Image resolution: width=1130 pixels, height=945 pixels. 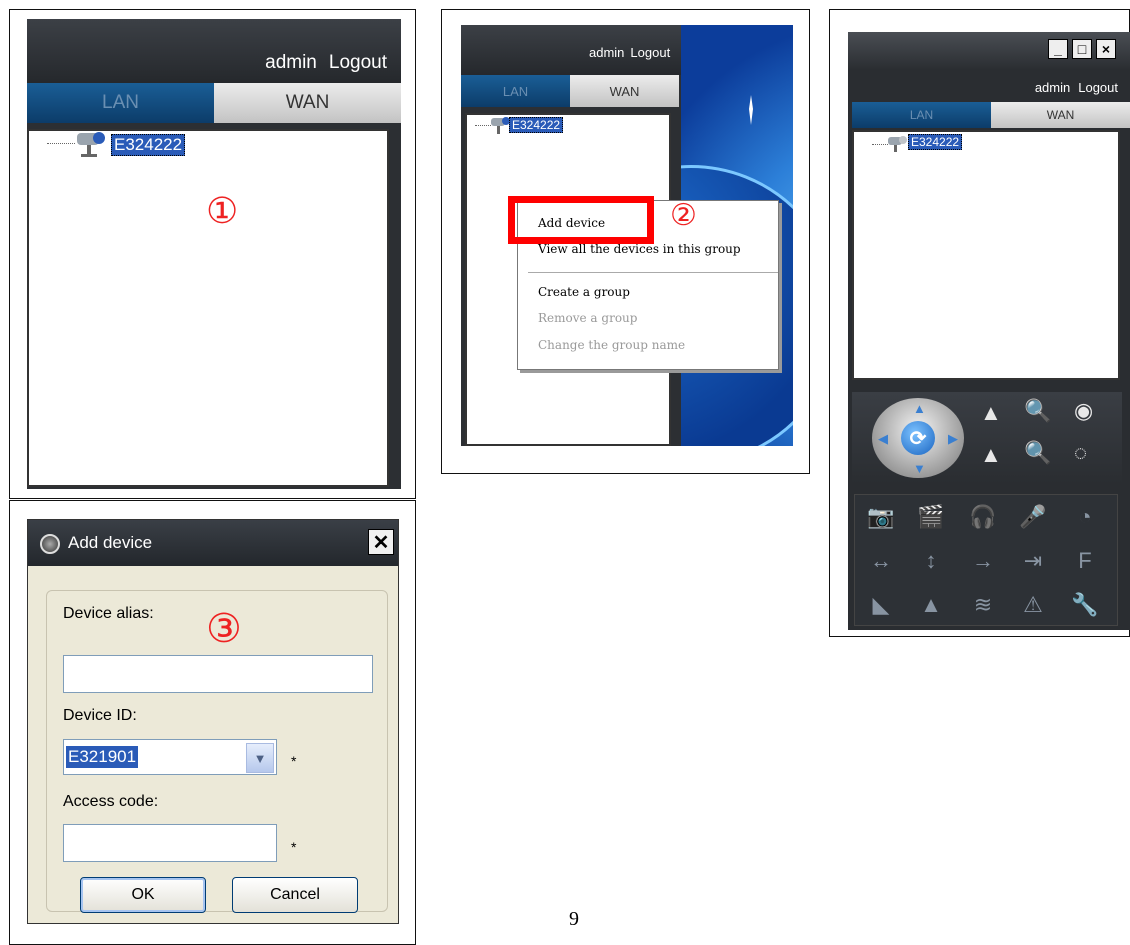 I want to click on page-number: 9, so click(x=574, y=919).